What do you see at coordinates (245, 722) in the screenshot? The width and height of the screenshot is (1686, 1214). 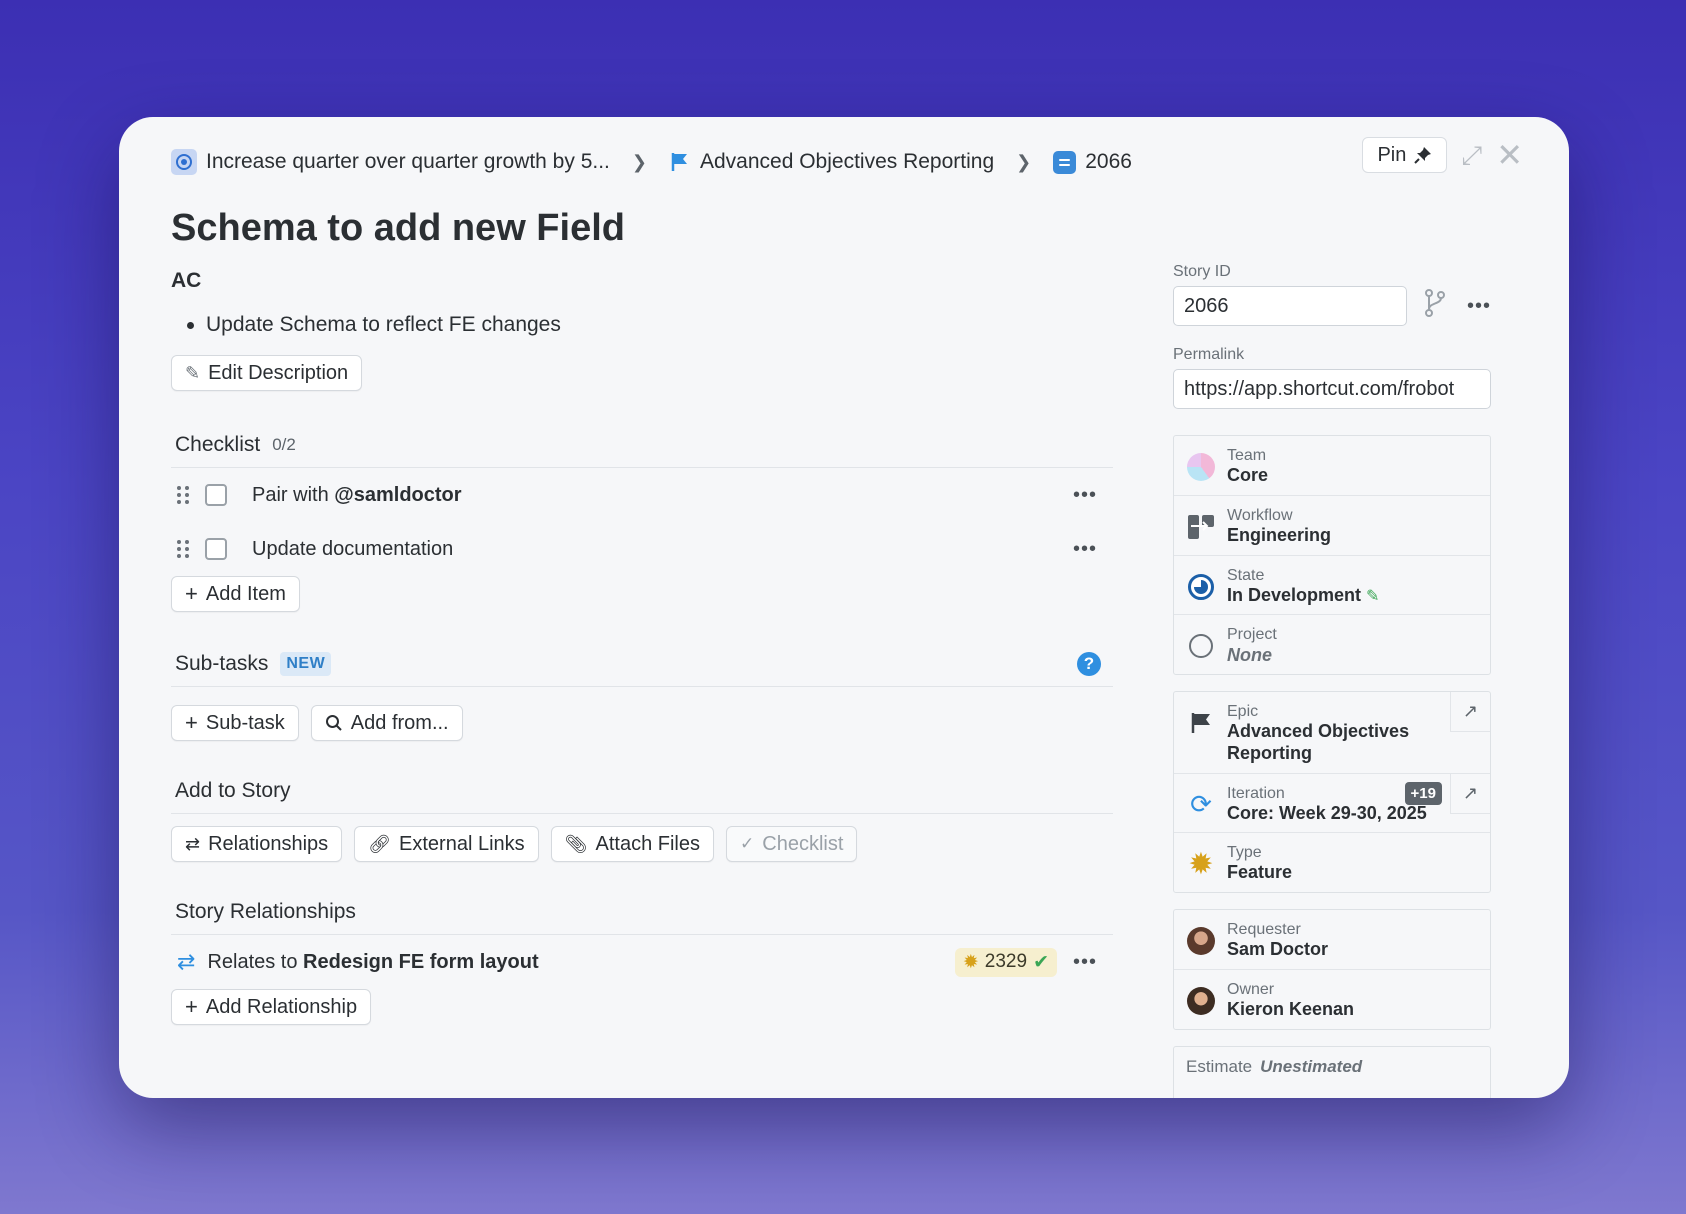 I see `add-subtask-label: Sub-task` at bounding box center [245, 722].